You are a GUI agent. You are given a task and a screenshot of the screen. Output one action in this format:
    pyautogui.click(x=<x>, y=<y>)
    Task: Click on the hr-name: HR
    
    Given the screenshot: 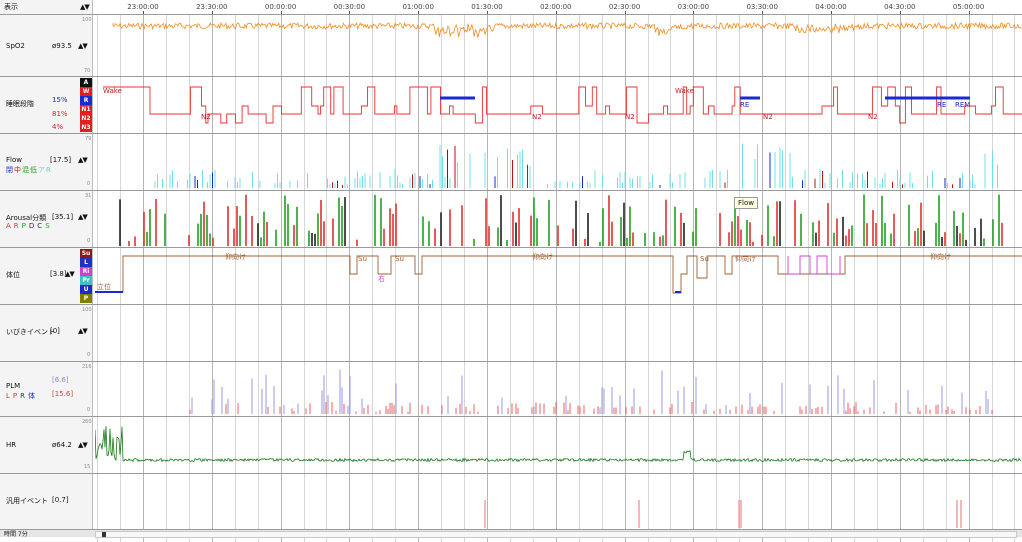 What is the action you would take?
    pyautogui.click(x=11, y=445)
    